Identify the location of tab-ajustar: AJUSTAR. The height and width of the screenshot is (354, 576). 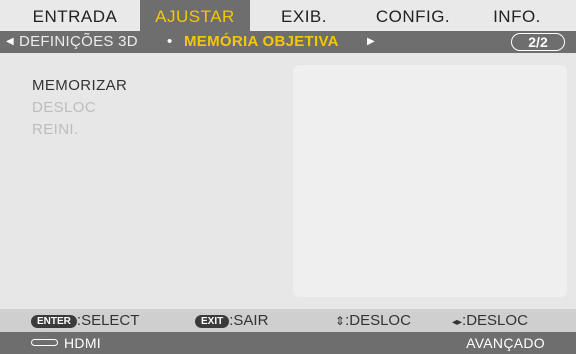
(195, 15).